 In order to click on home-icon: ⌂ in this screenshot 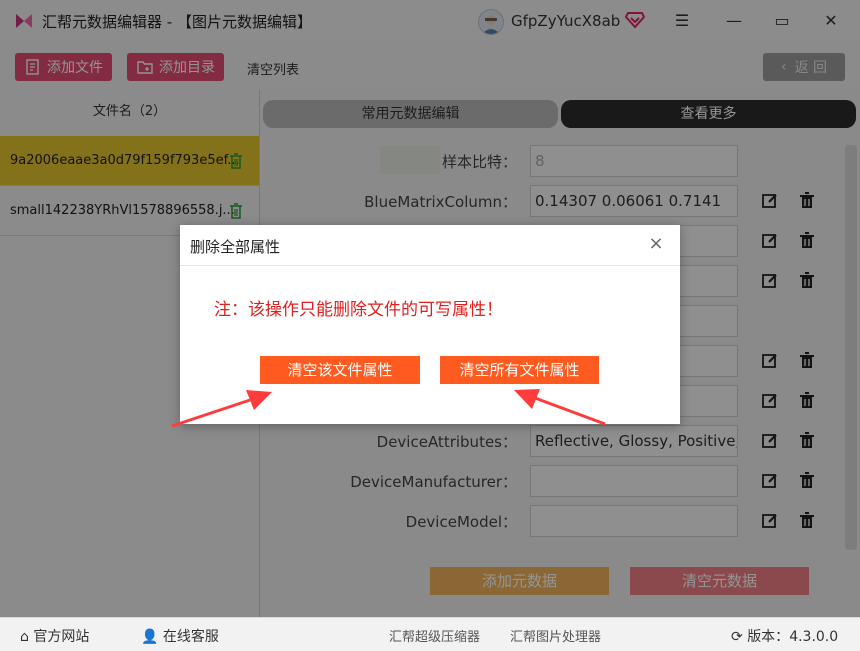, I will do `click(24, 637)`.